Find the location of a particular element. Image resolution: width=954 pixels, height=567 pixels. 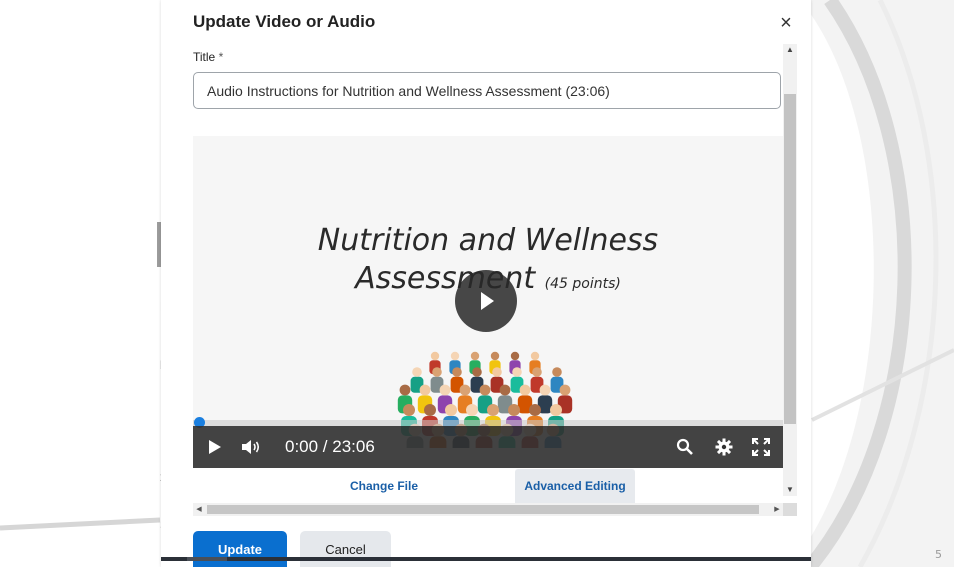

vertical-scrollbar: ▲ ▼ is located at coordinates (790, 270).